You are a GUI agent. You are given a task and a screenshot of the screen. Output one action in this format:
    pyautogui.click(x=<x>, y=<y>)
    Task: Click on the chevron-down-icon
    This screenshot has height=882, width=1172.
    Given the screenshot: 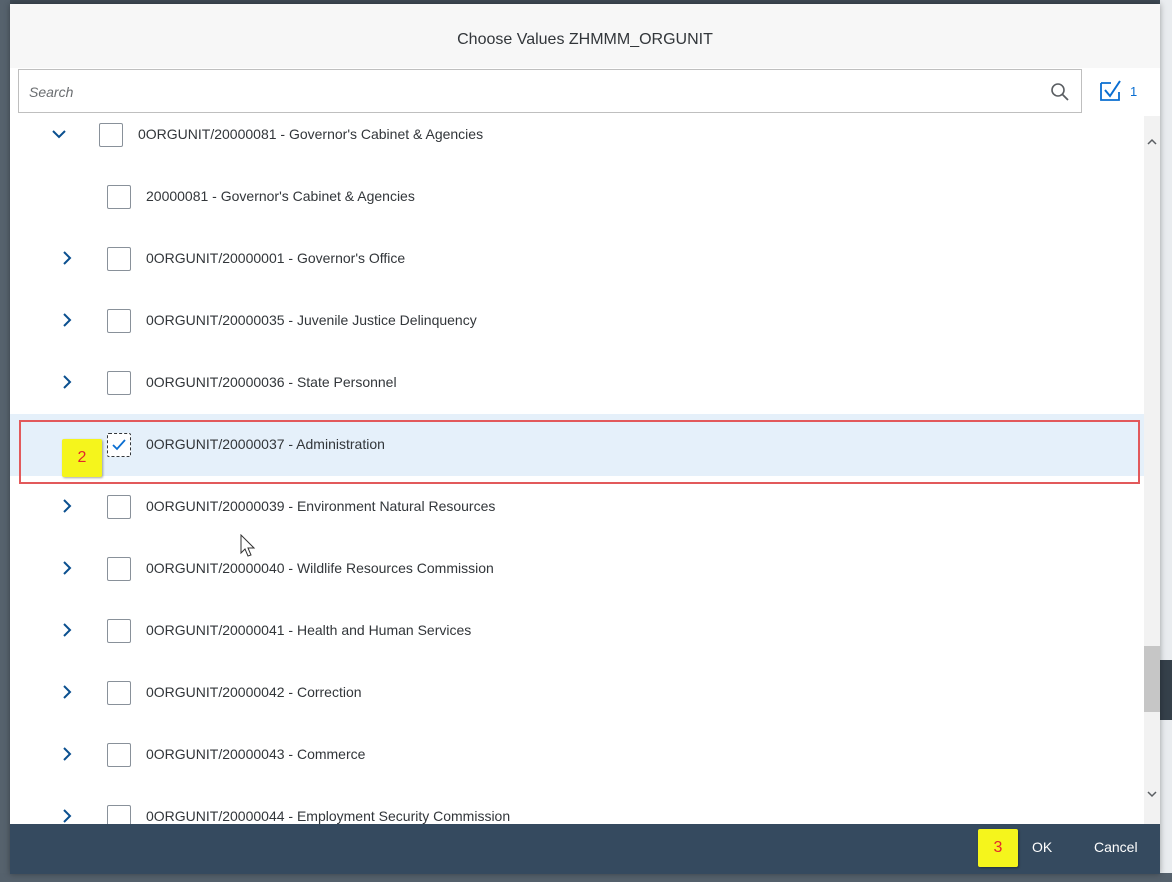 What is the action you would take?
    pyautogui.click(x=59, y=134)
    